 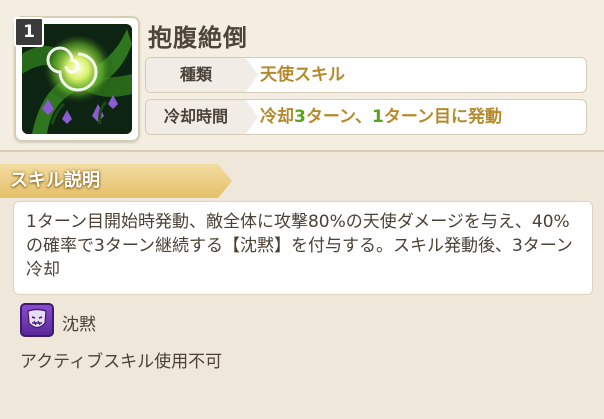 I want to click on cooldown-turns-number: 3, so click(x=300, y=117).